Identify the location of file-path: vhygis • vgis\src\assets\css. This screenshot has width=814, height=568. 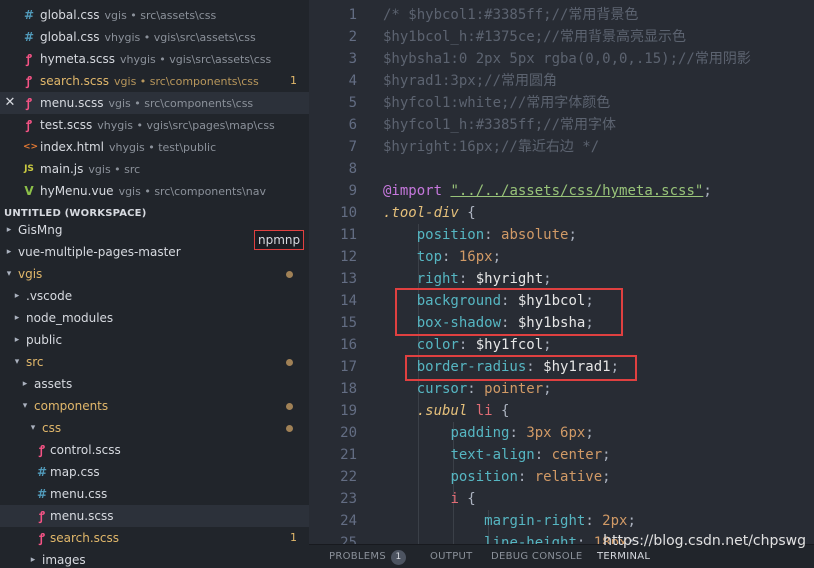
(196, 59).